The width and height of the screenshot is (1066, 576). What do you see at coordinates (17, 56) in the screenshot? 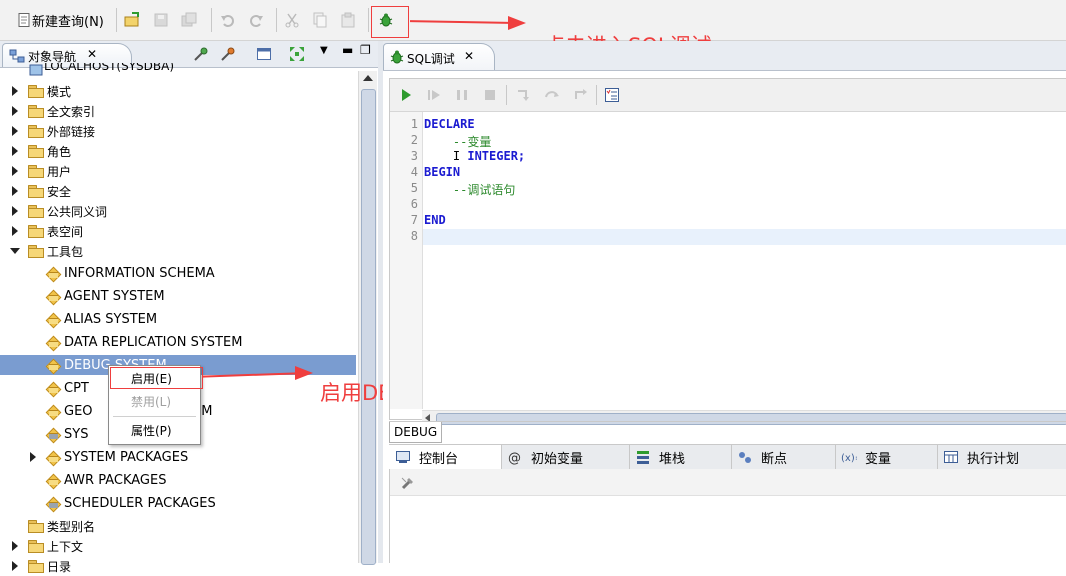
I see `navigator-icon` at bounding box center [17, 56].